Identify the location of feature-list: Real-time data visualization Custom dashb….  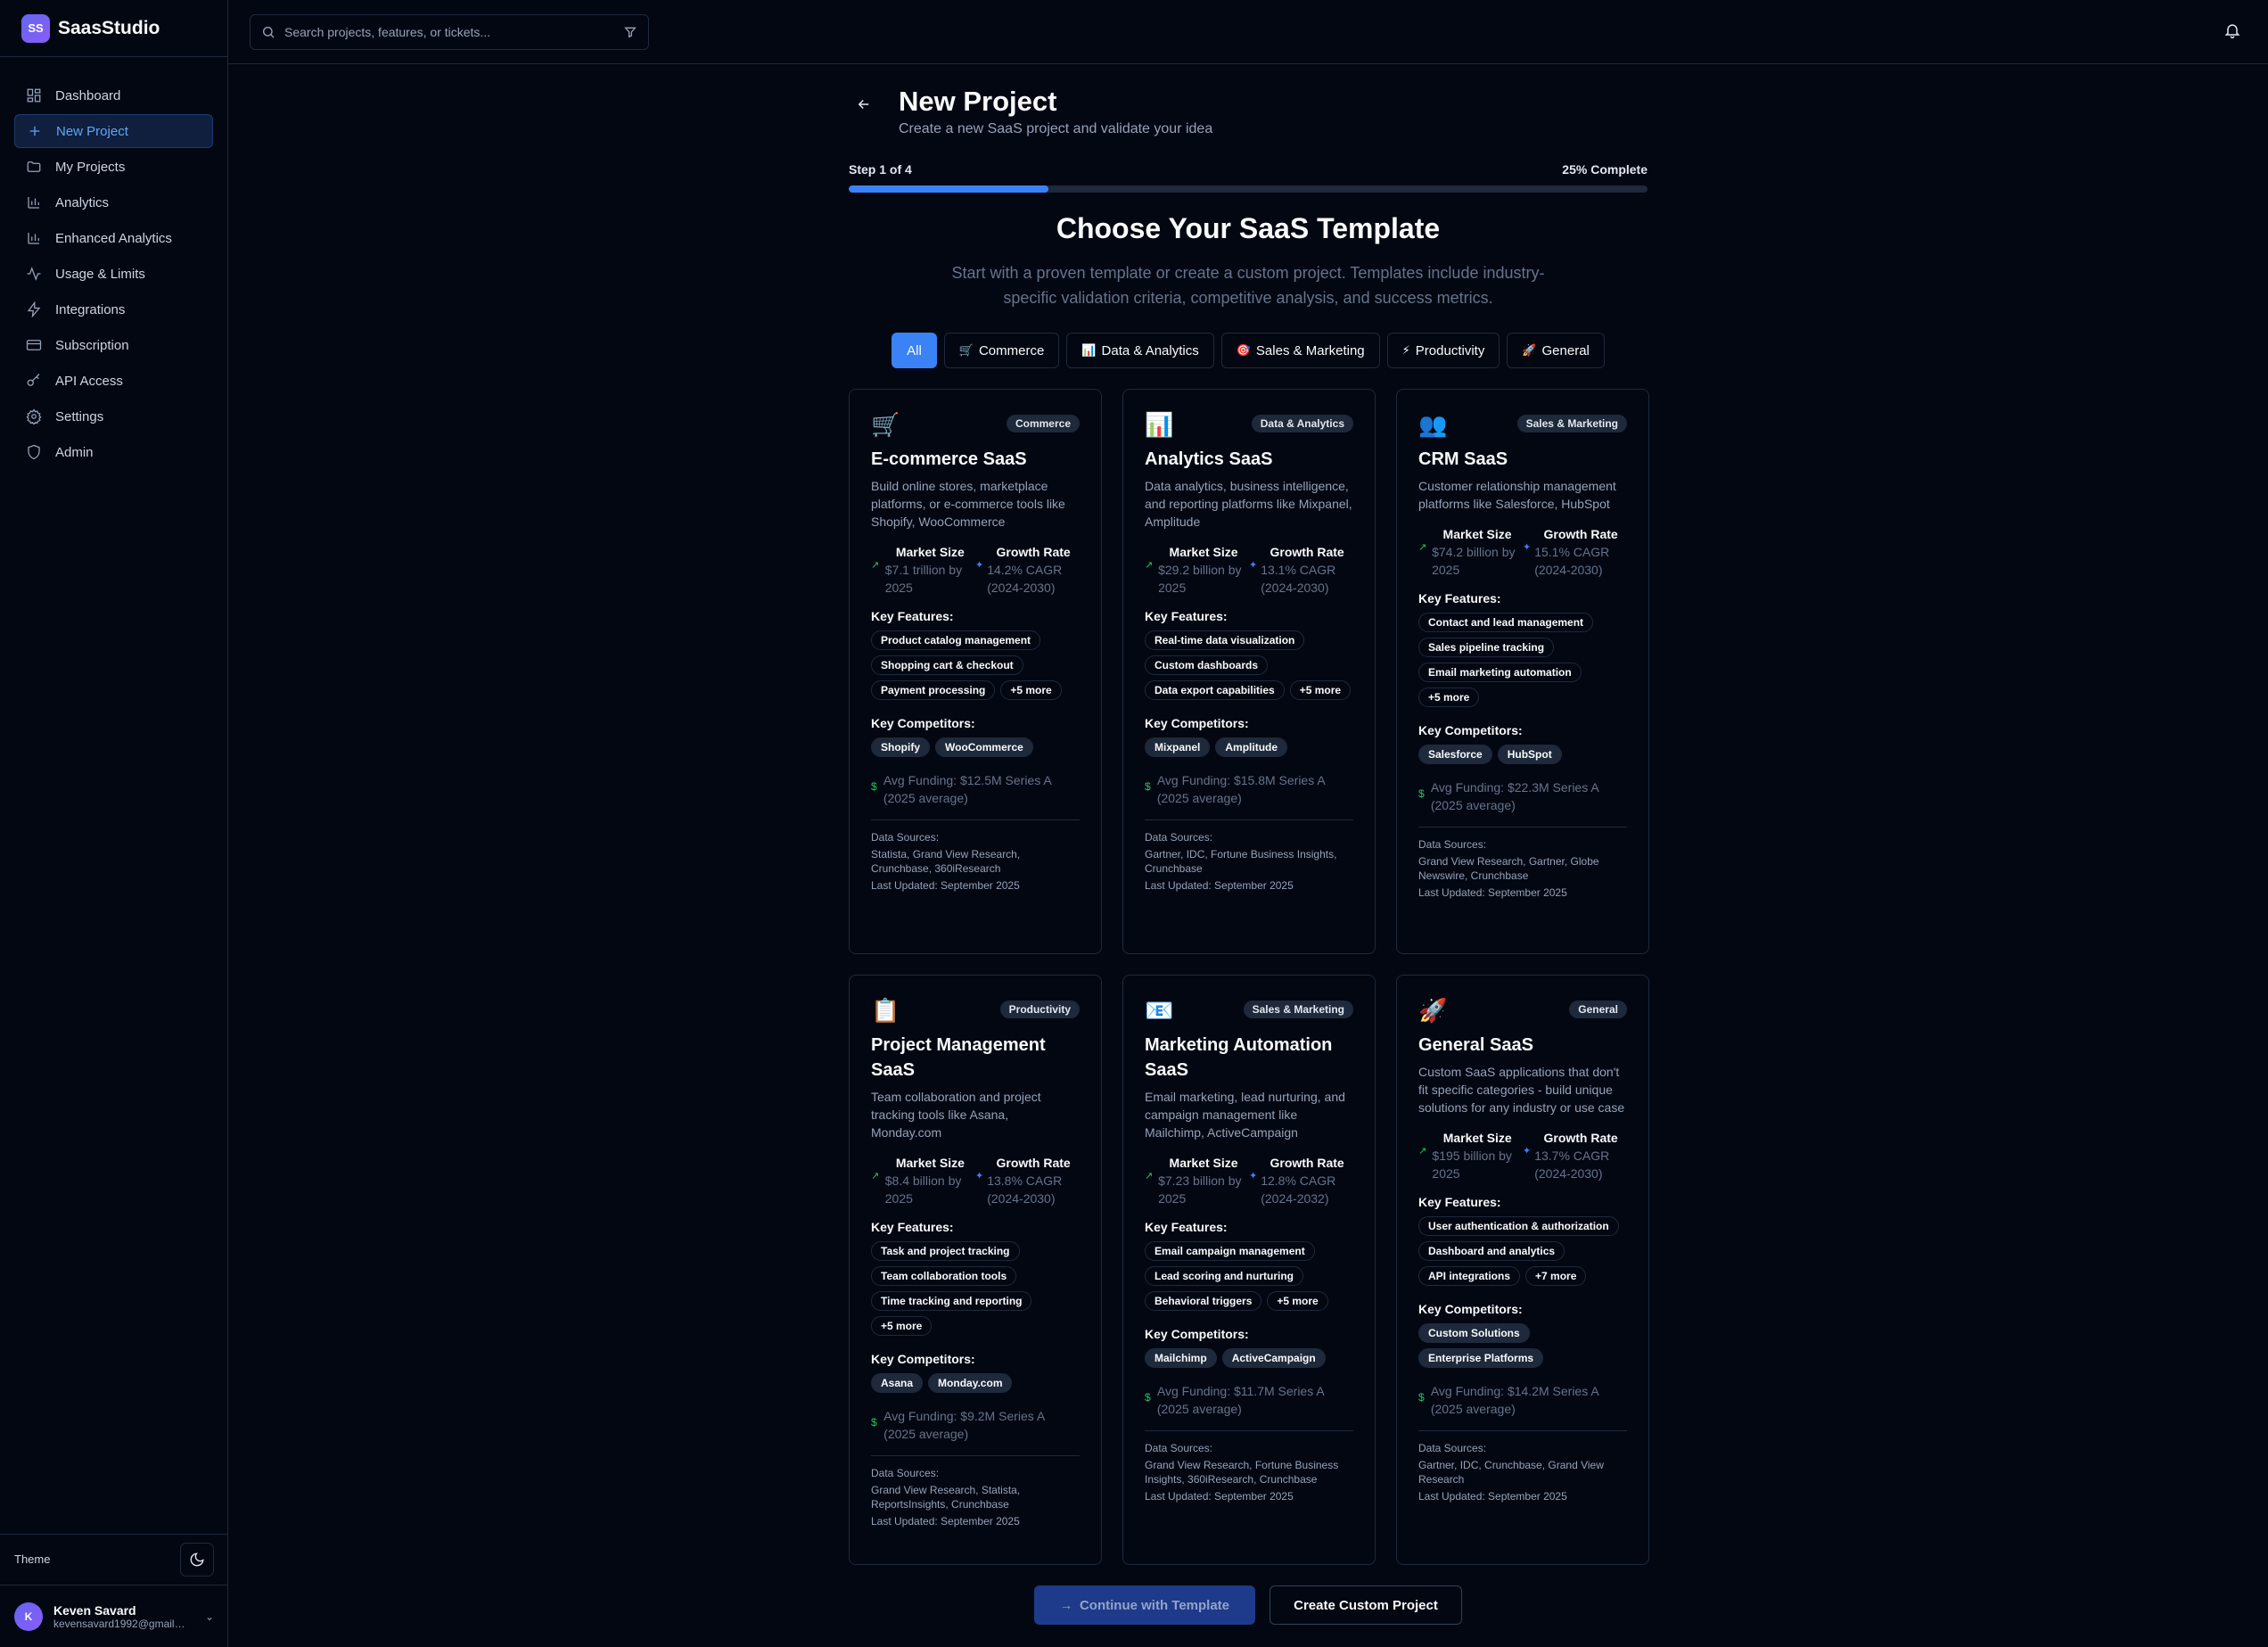
(1249, 665).